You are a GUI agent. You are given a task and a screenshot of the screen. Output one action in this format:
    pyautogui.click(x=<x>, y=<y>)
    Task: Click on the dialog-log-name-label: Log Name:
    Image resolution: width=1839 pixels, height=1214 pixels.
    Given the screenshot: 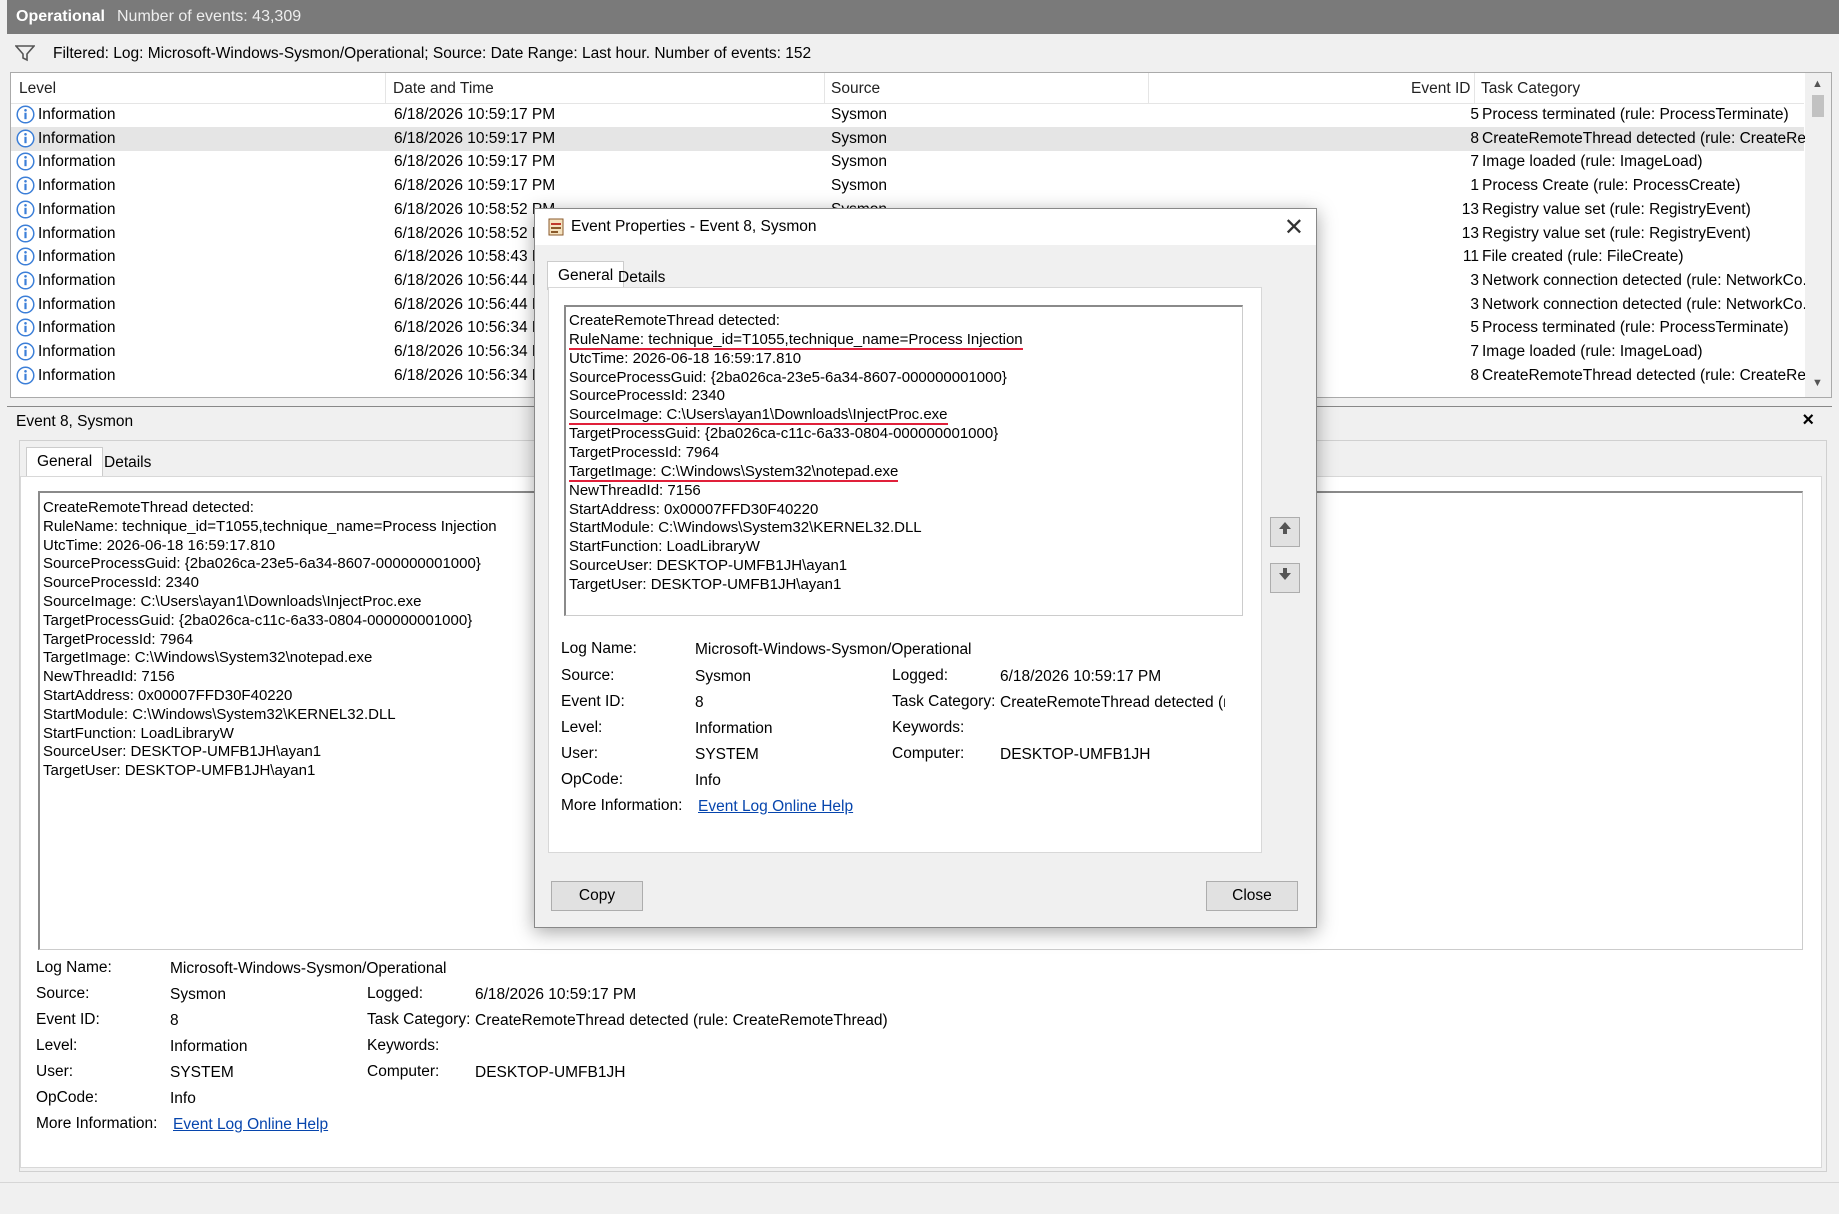 What is the action you would take?
    pyautogui.click(x=599, y=648)
    